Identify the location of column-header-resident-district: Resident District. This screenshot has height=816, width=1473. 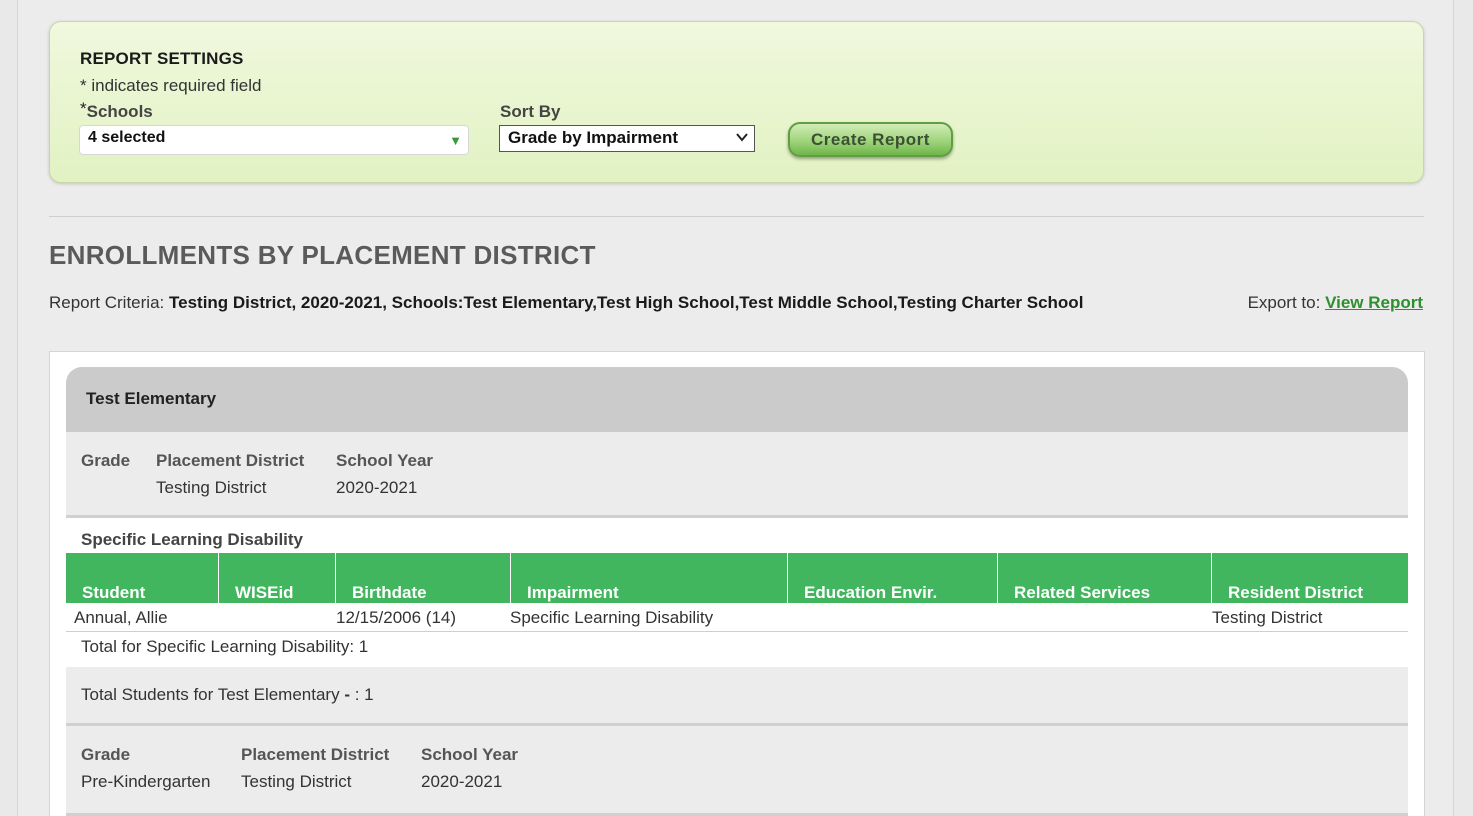
(1310, 578).